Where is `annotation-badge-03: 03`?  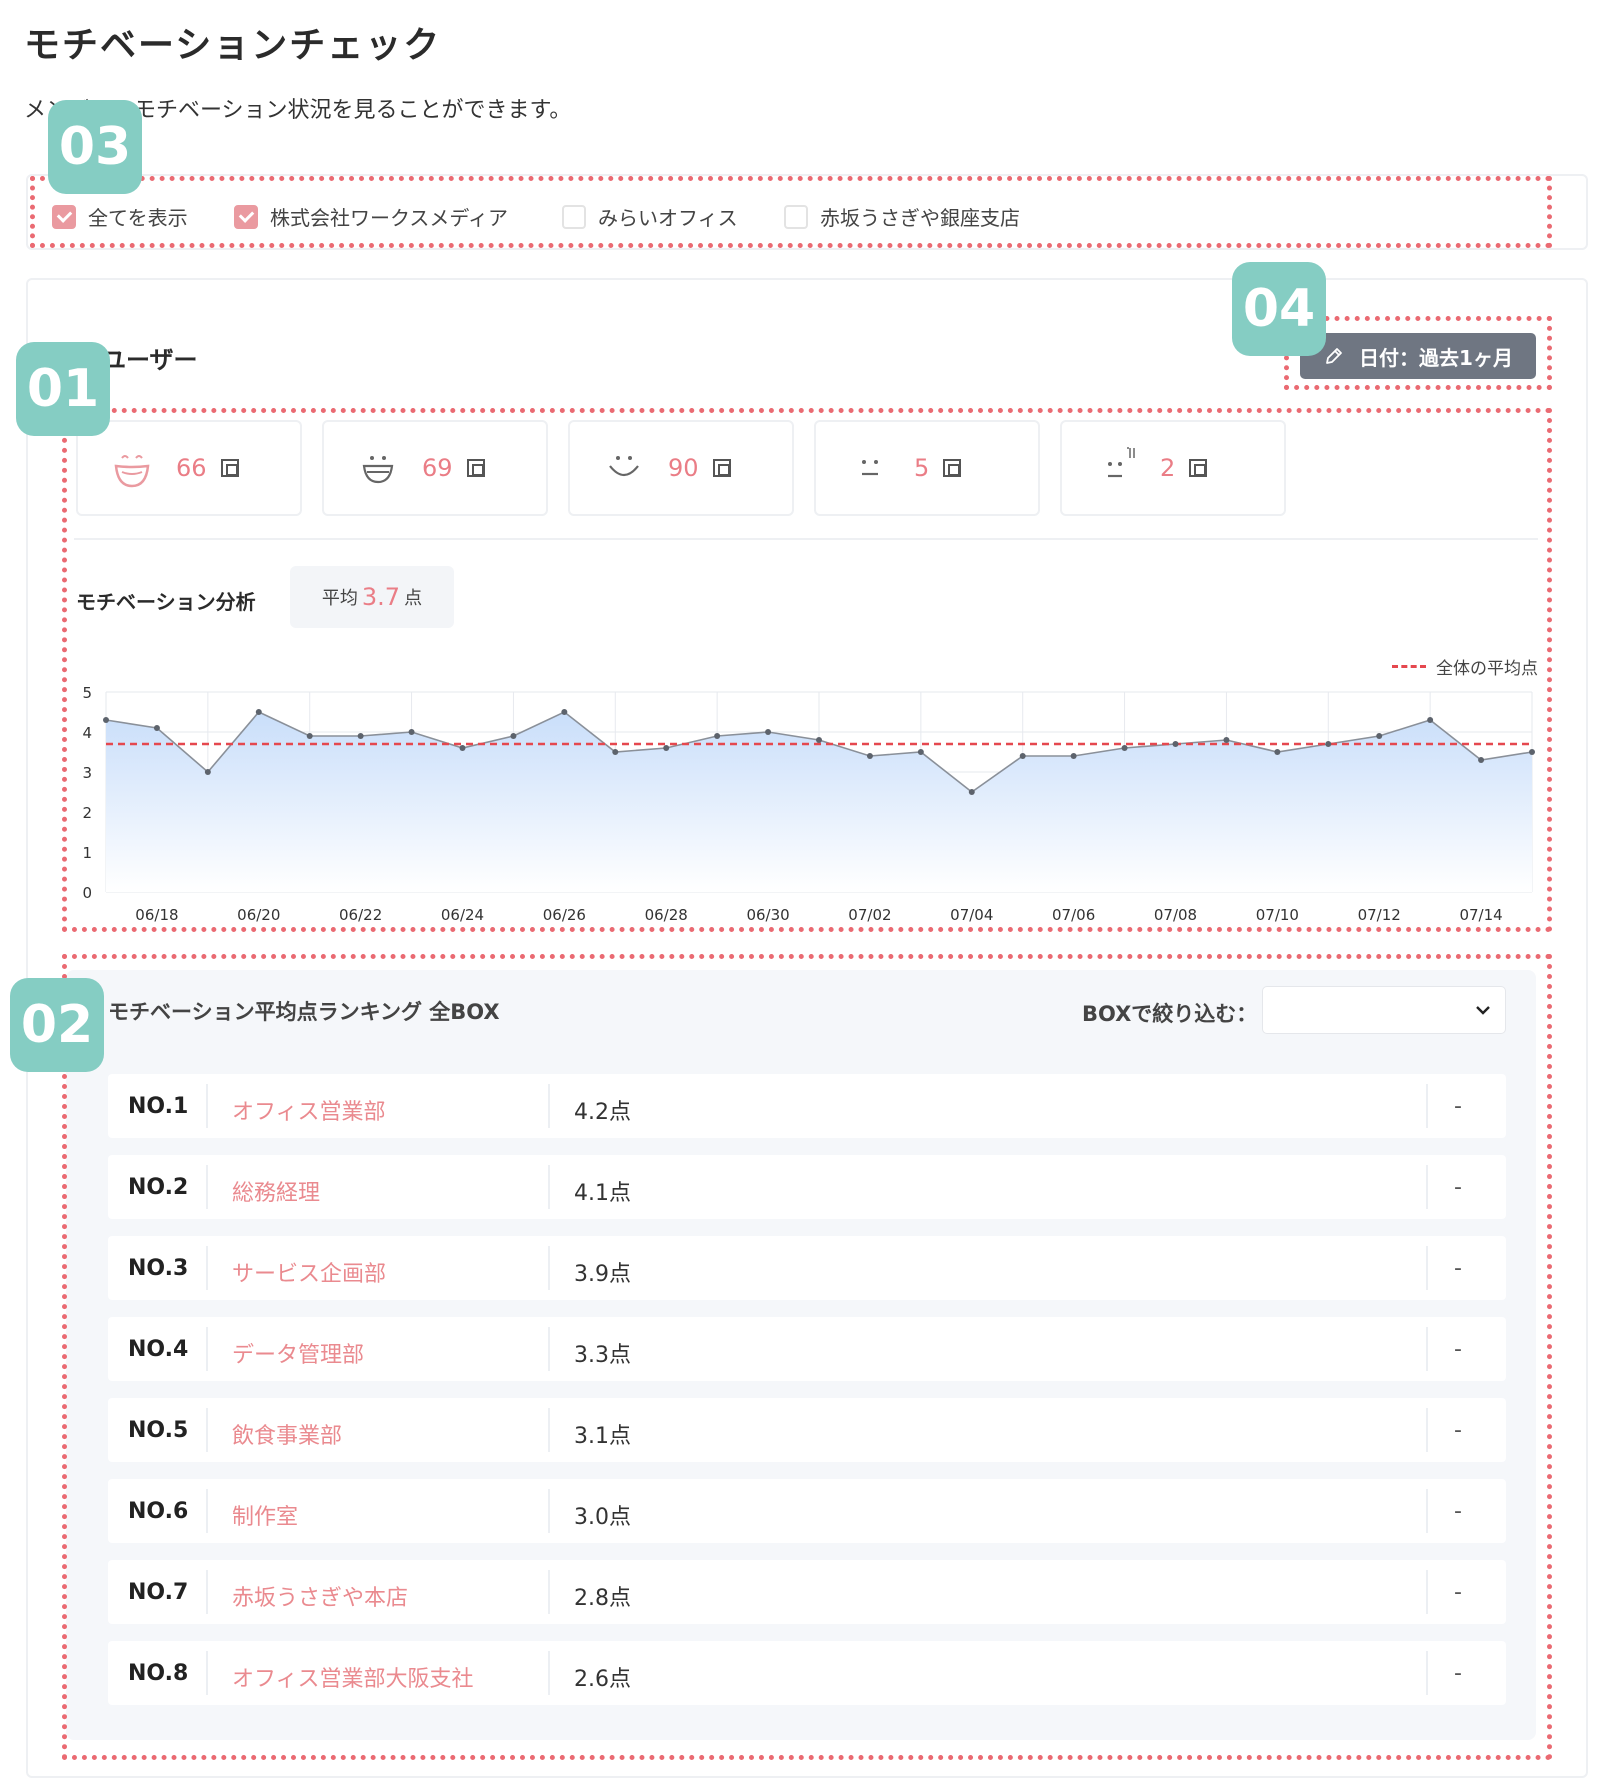 annotation-badge-03: 03 is located at coordinates (95, 147).